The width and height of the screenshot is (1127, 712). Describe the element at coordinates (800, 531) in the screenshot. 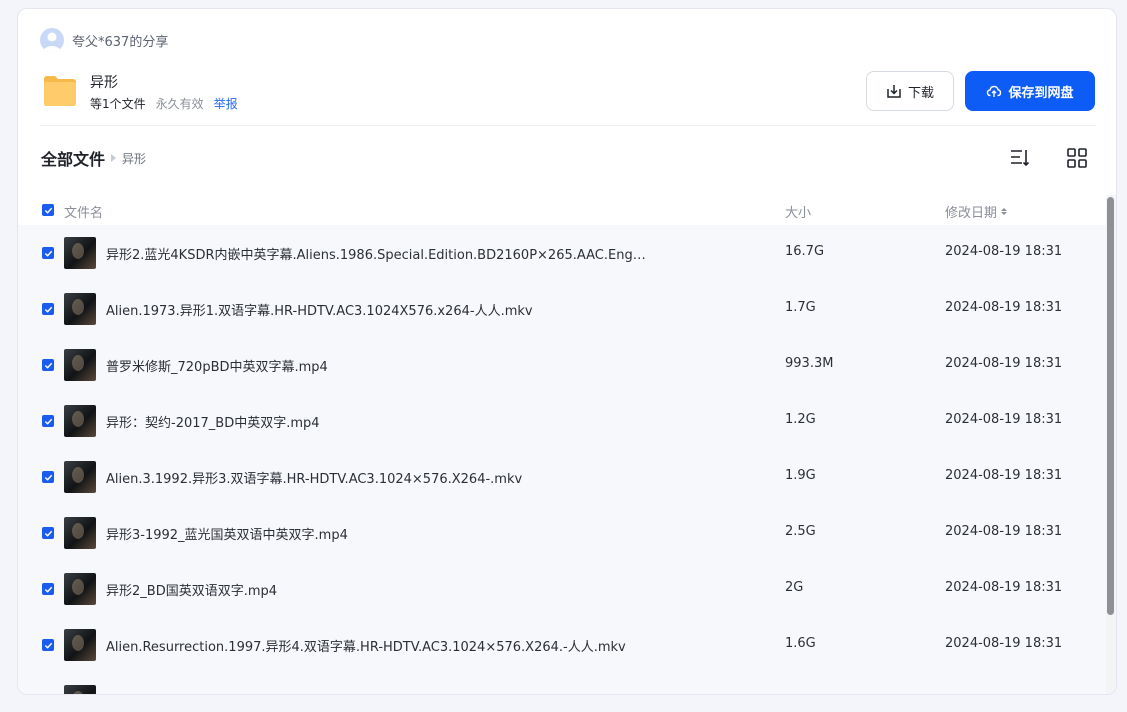

I see `file-size: 2.5G` at that location.